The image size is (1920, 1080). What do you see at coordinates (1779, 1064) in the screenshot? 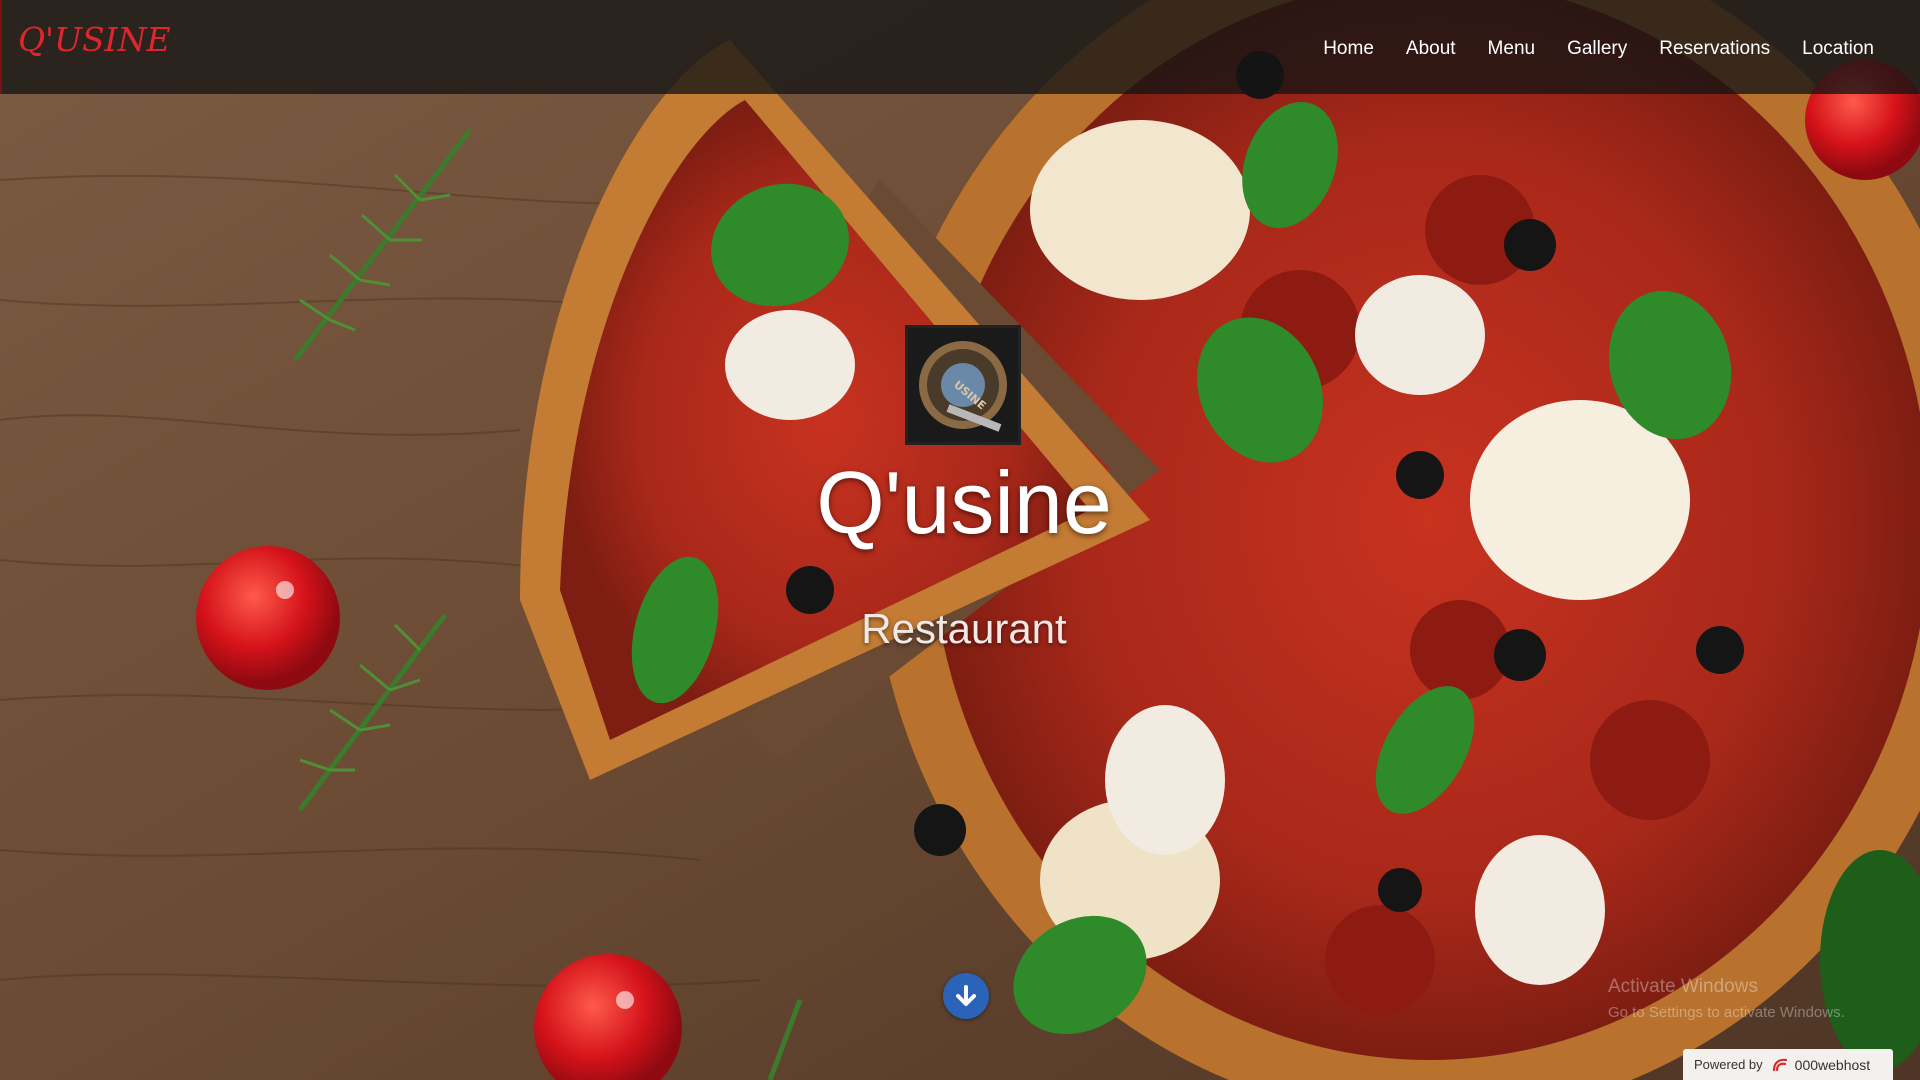
I see `webhost-logo-icon` at bounding box center [1779, 1064].